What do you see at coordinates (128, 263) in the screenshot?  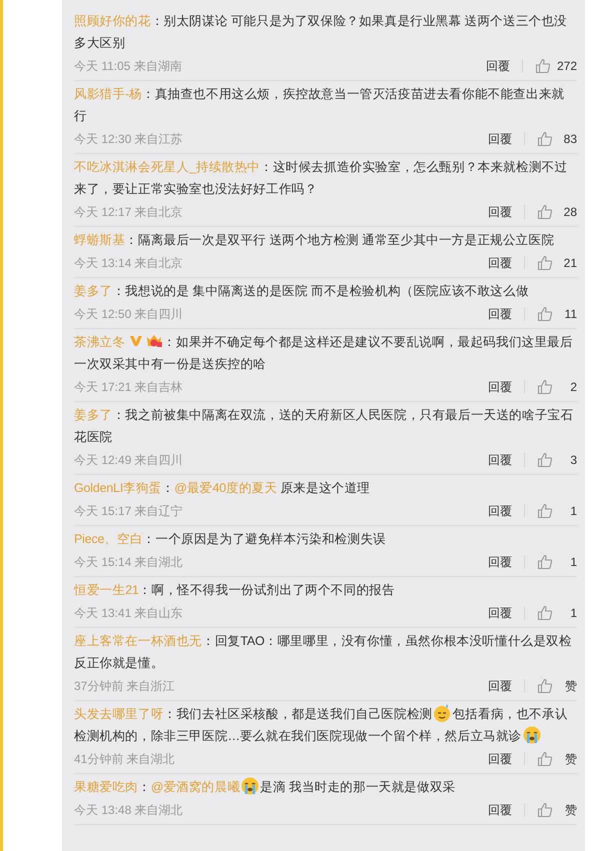 I see `comment-meta: 今天 13:14 来自北京` at bounding box center [128, 263].